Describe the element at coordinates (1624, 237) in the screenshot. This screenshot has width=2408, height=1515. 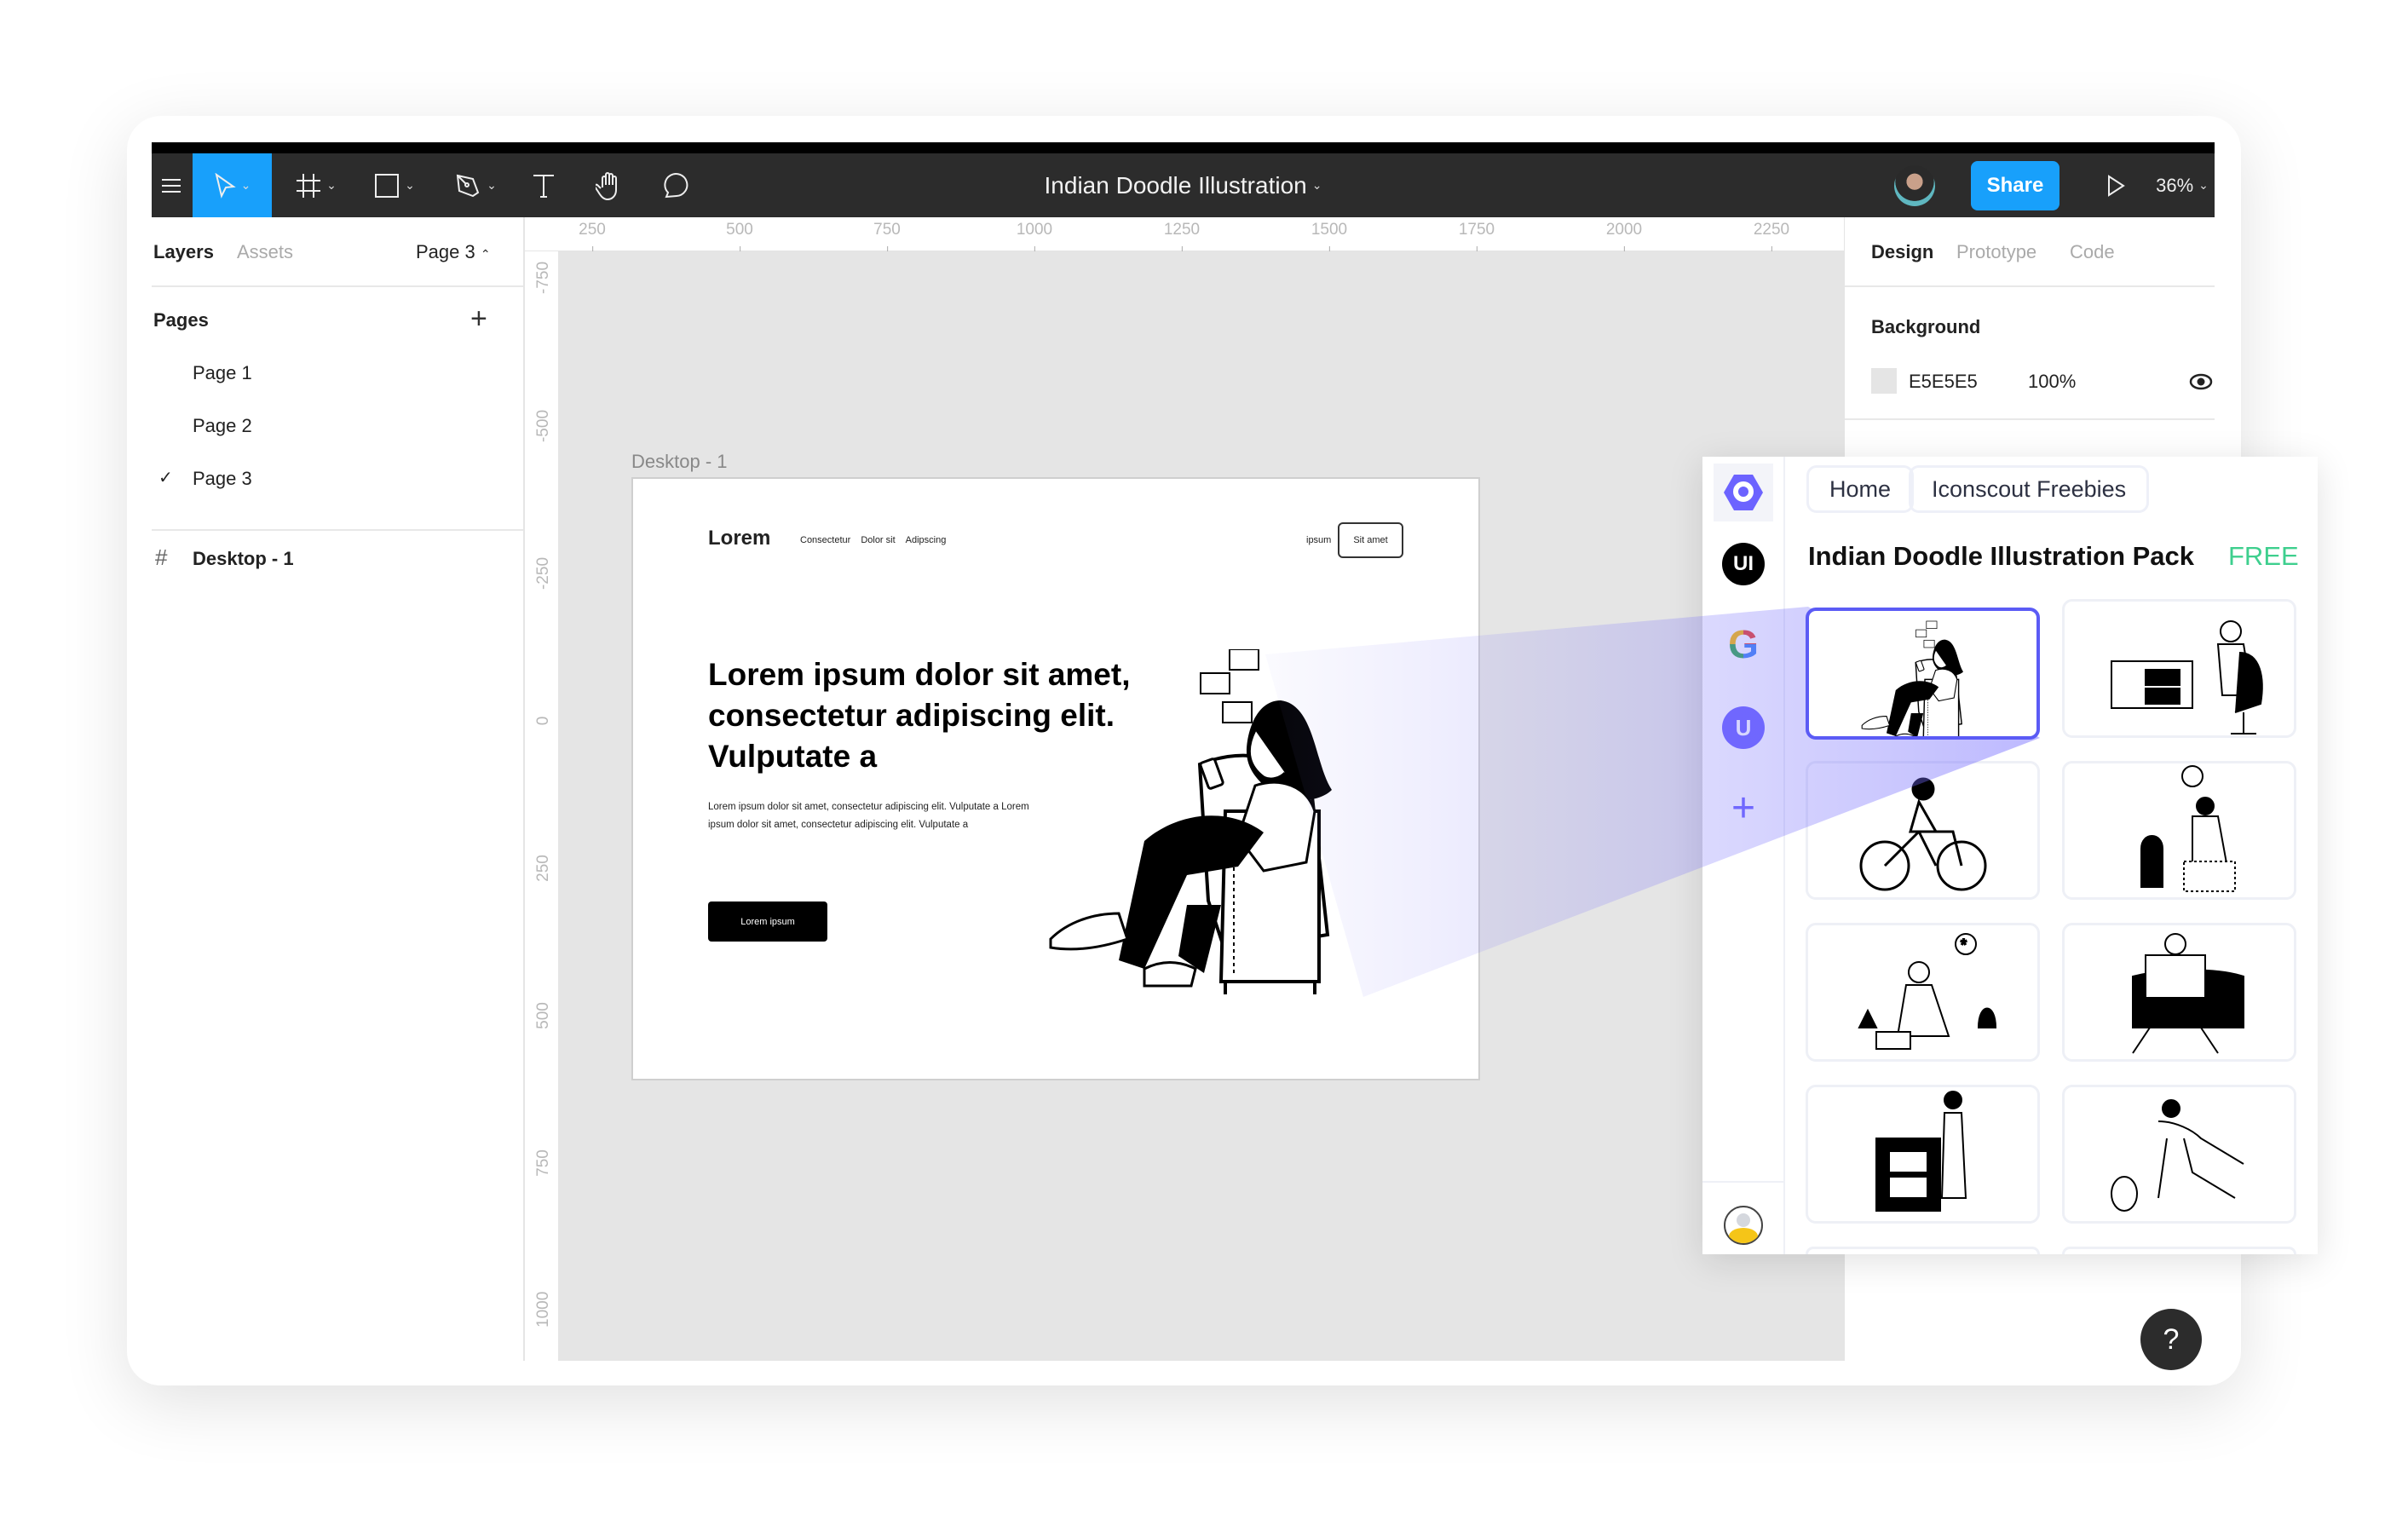
I see `ruler-tick: 2000` at that location.